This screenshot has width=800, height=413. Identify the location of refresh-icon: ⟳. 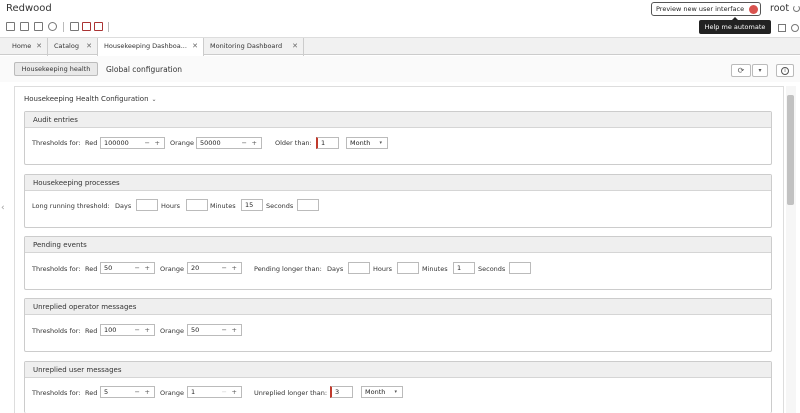
(741, 70).